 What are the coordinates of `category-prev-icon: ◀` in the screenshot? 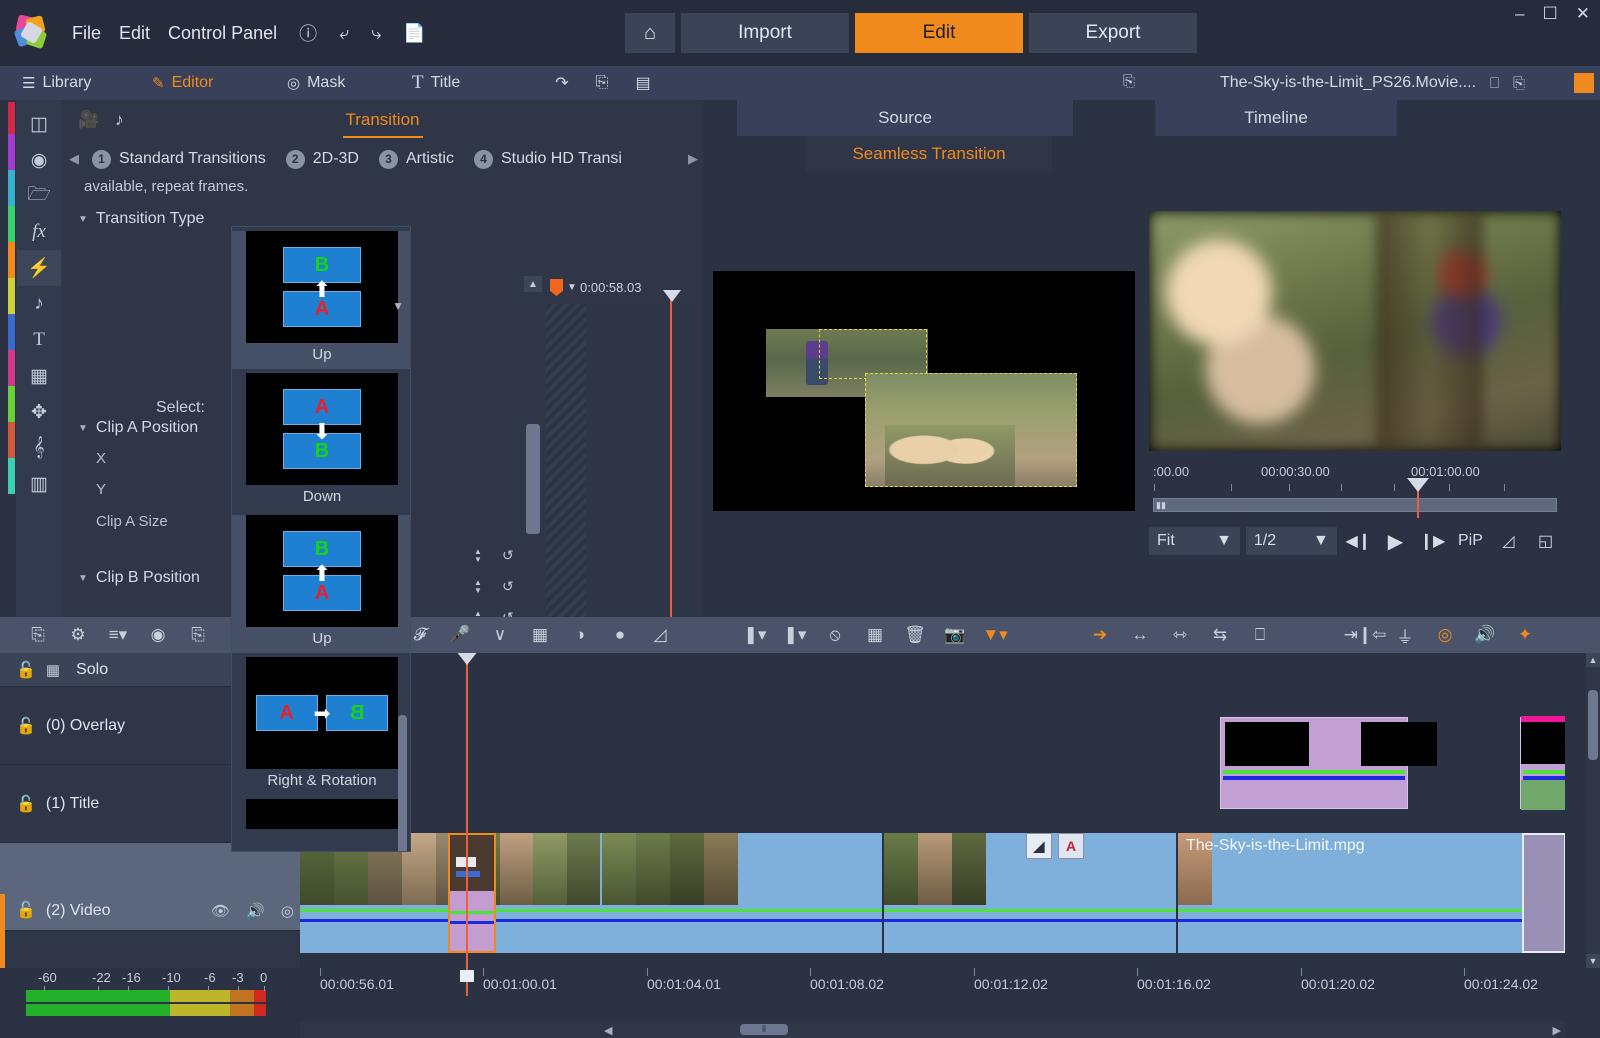 It's located at (74, 159).